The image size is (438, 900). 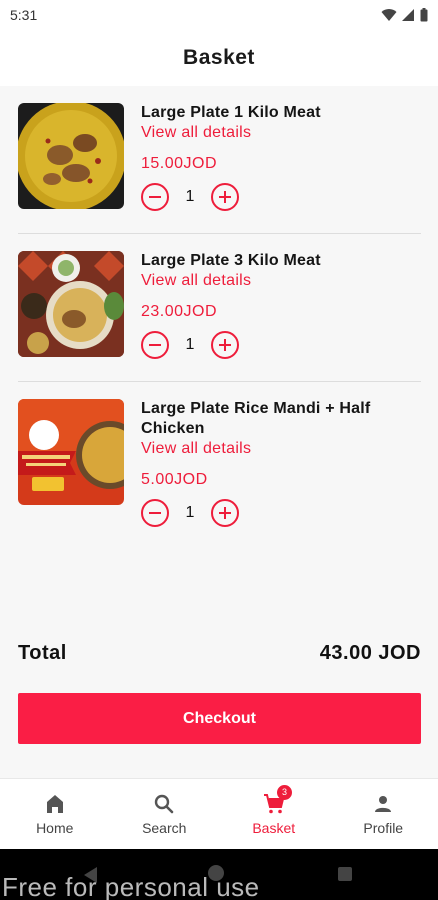 What do you see at coordinates (174, 479) in the screenshot?
I see `item-price: 5.00JOD` at bounding box center [174, 479].